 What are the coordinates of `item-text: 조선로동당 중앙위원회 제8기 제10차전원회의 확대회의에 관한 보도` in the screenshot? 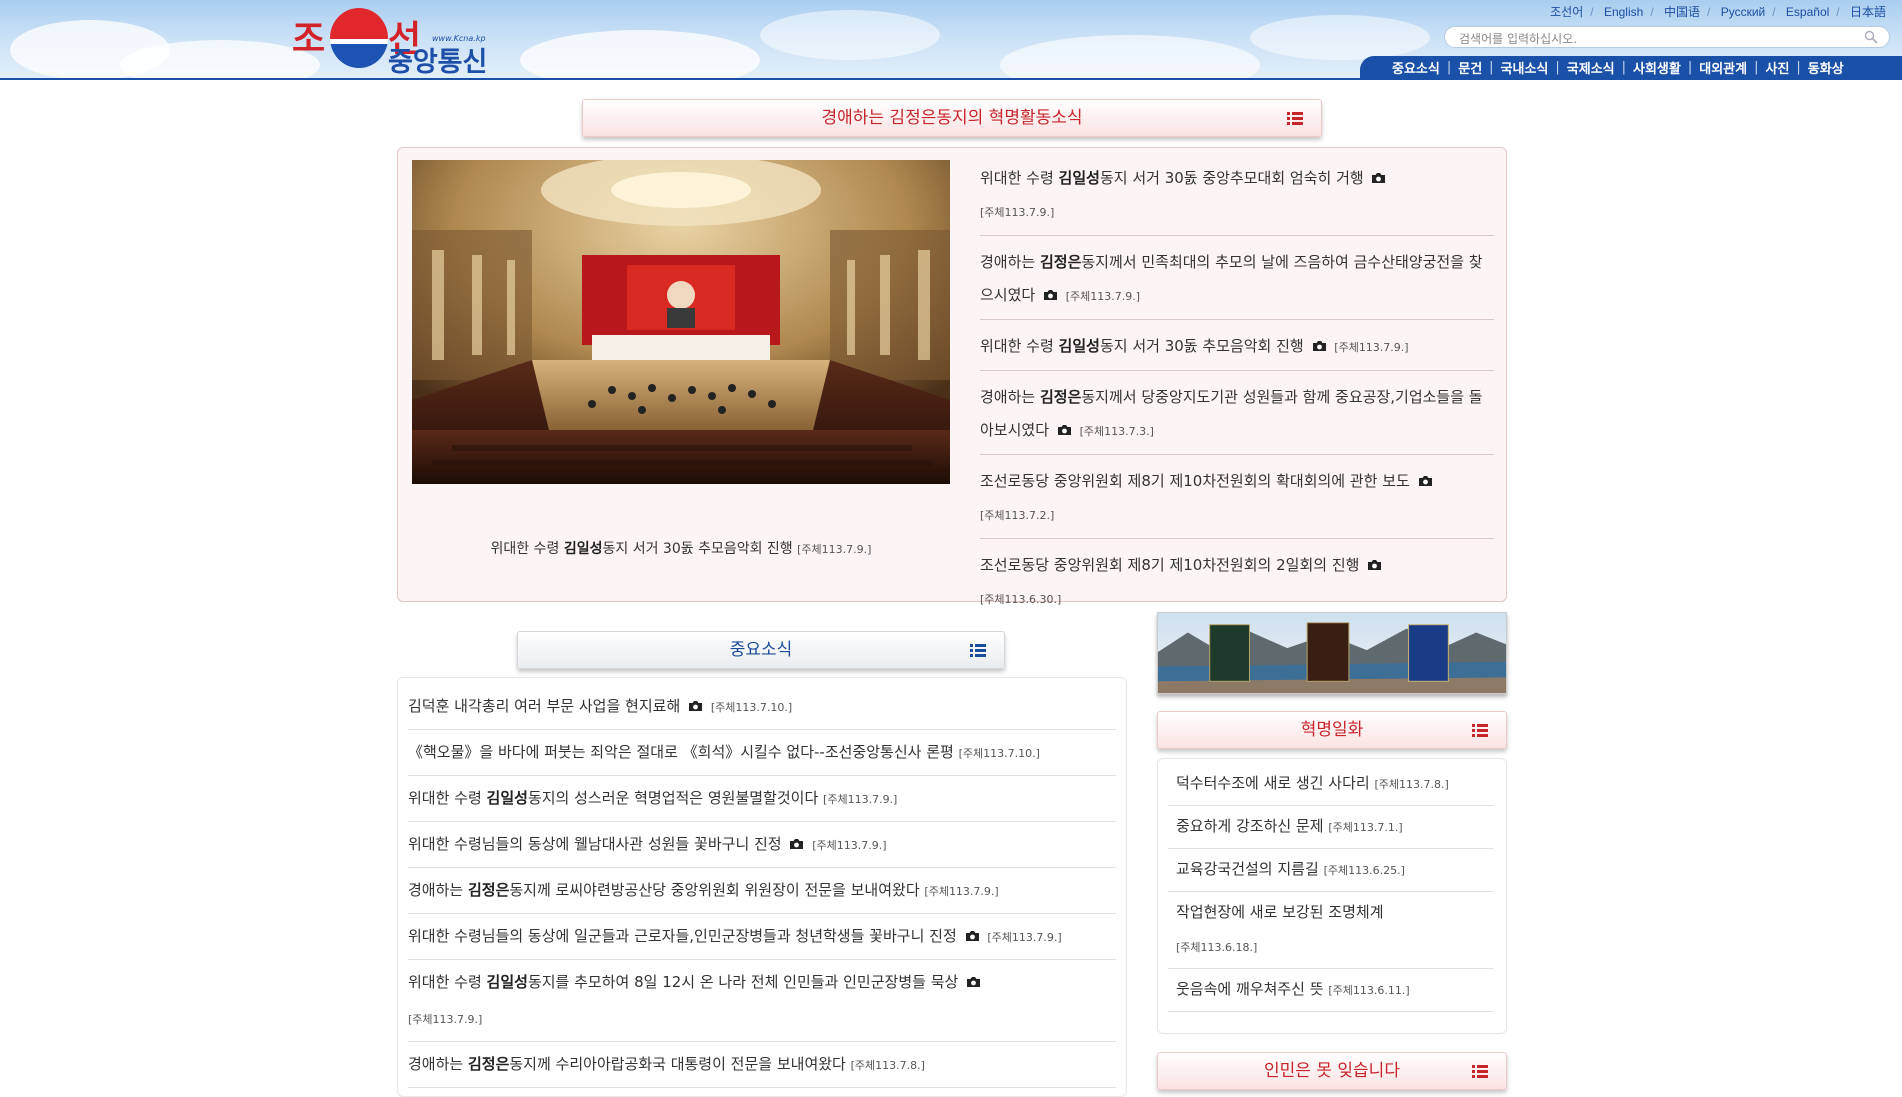 It's located at (1195, 481).